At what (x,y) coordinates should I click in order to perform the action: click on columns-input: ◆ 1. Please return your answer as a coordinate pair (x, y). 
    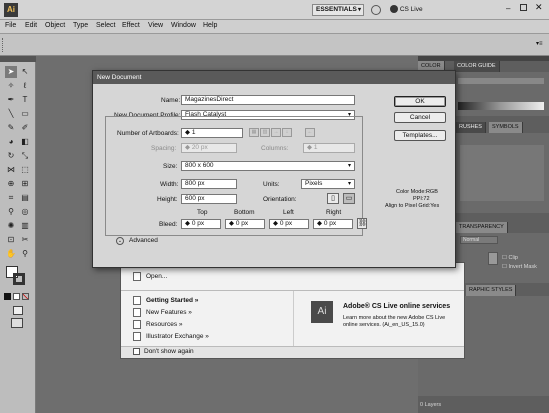
    Looking at the image, I should click on (329, 148).